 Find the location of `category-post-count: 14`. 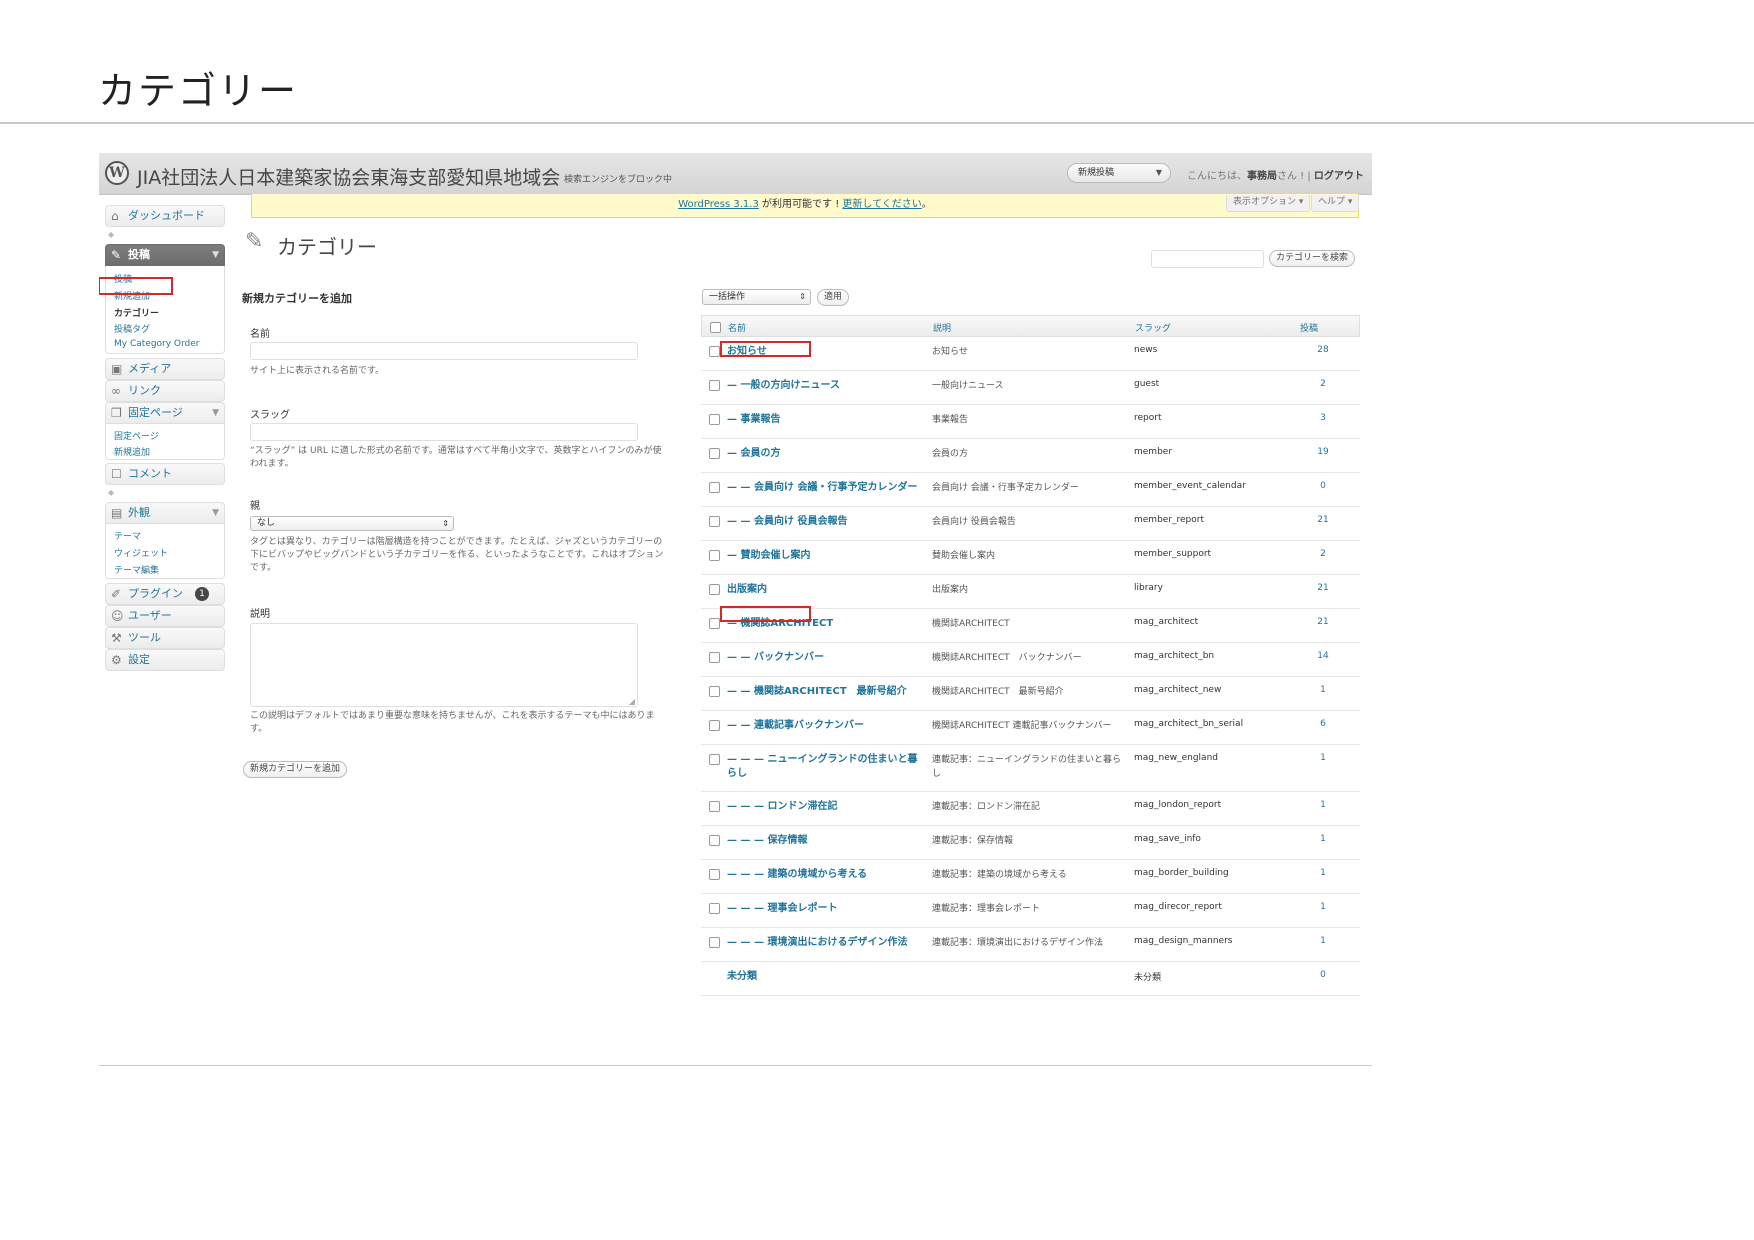

category-post-count: 14 is located at coordinates (1323, 656).